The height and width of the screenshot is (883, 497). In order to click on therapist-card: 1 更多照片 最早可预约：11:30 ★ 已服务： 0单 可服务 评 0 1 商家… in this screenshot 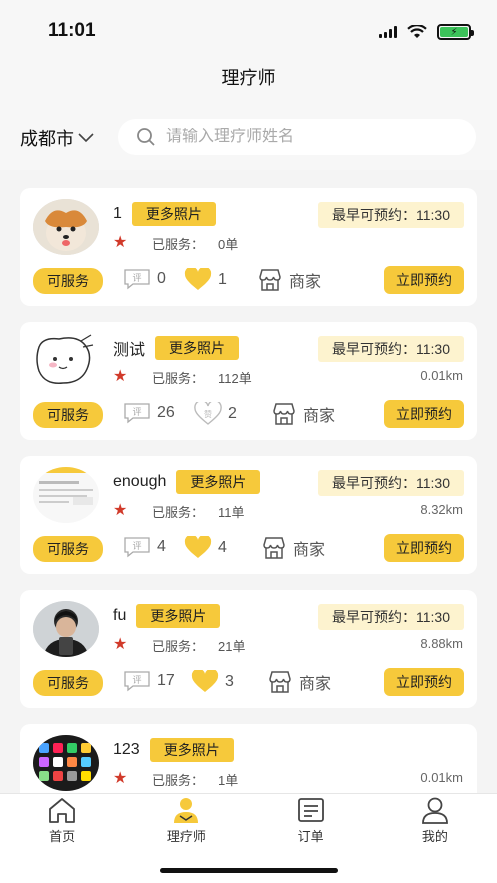, I will do `click(248, 247)`.